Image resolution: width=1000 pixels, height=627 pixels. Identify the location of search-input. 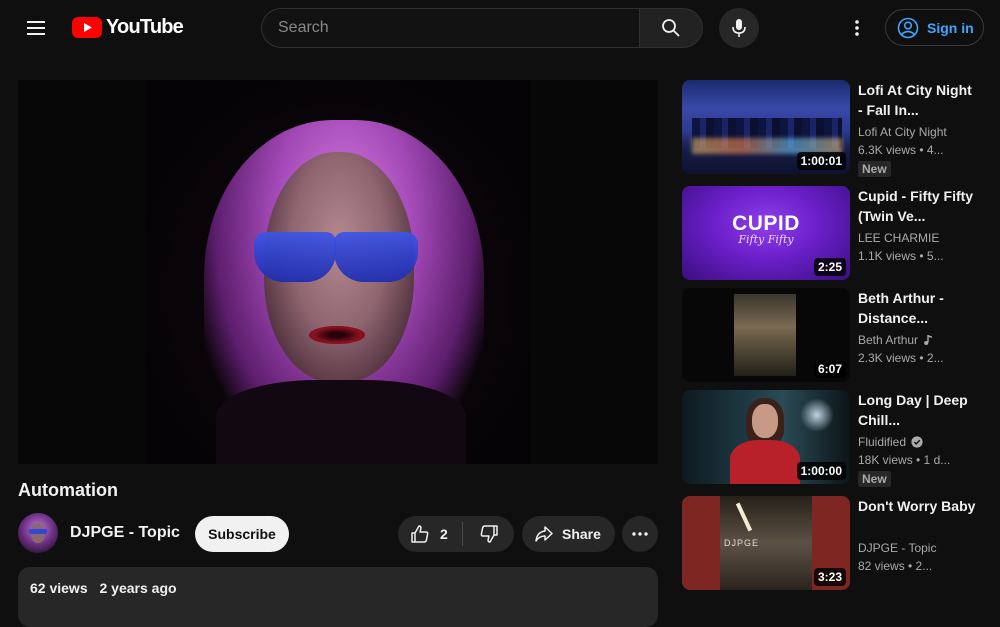
(459, 28).